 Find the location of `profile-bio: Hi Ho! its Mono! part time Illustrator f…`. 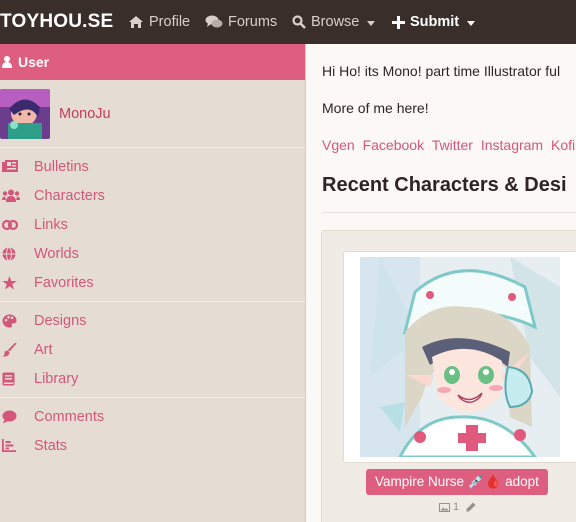

profile-bio: Hi Ho! its Mono! part time Illustrator f… is located at coordinates (441, 71).